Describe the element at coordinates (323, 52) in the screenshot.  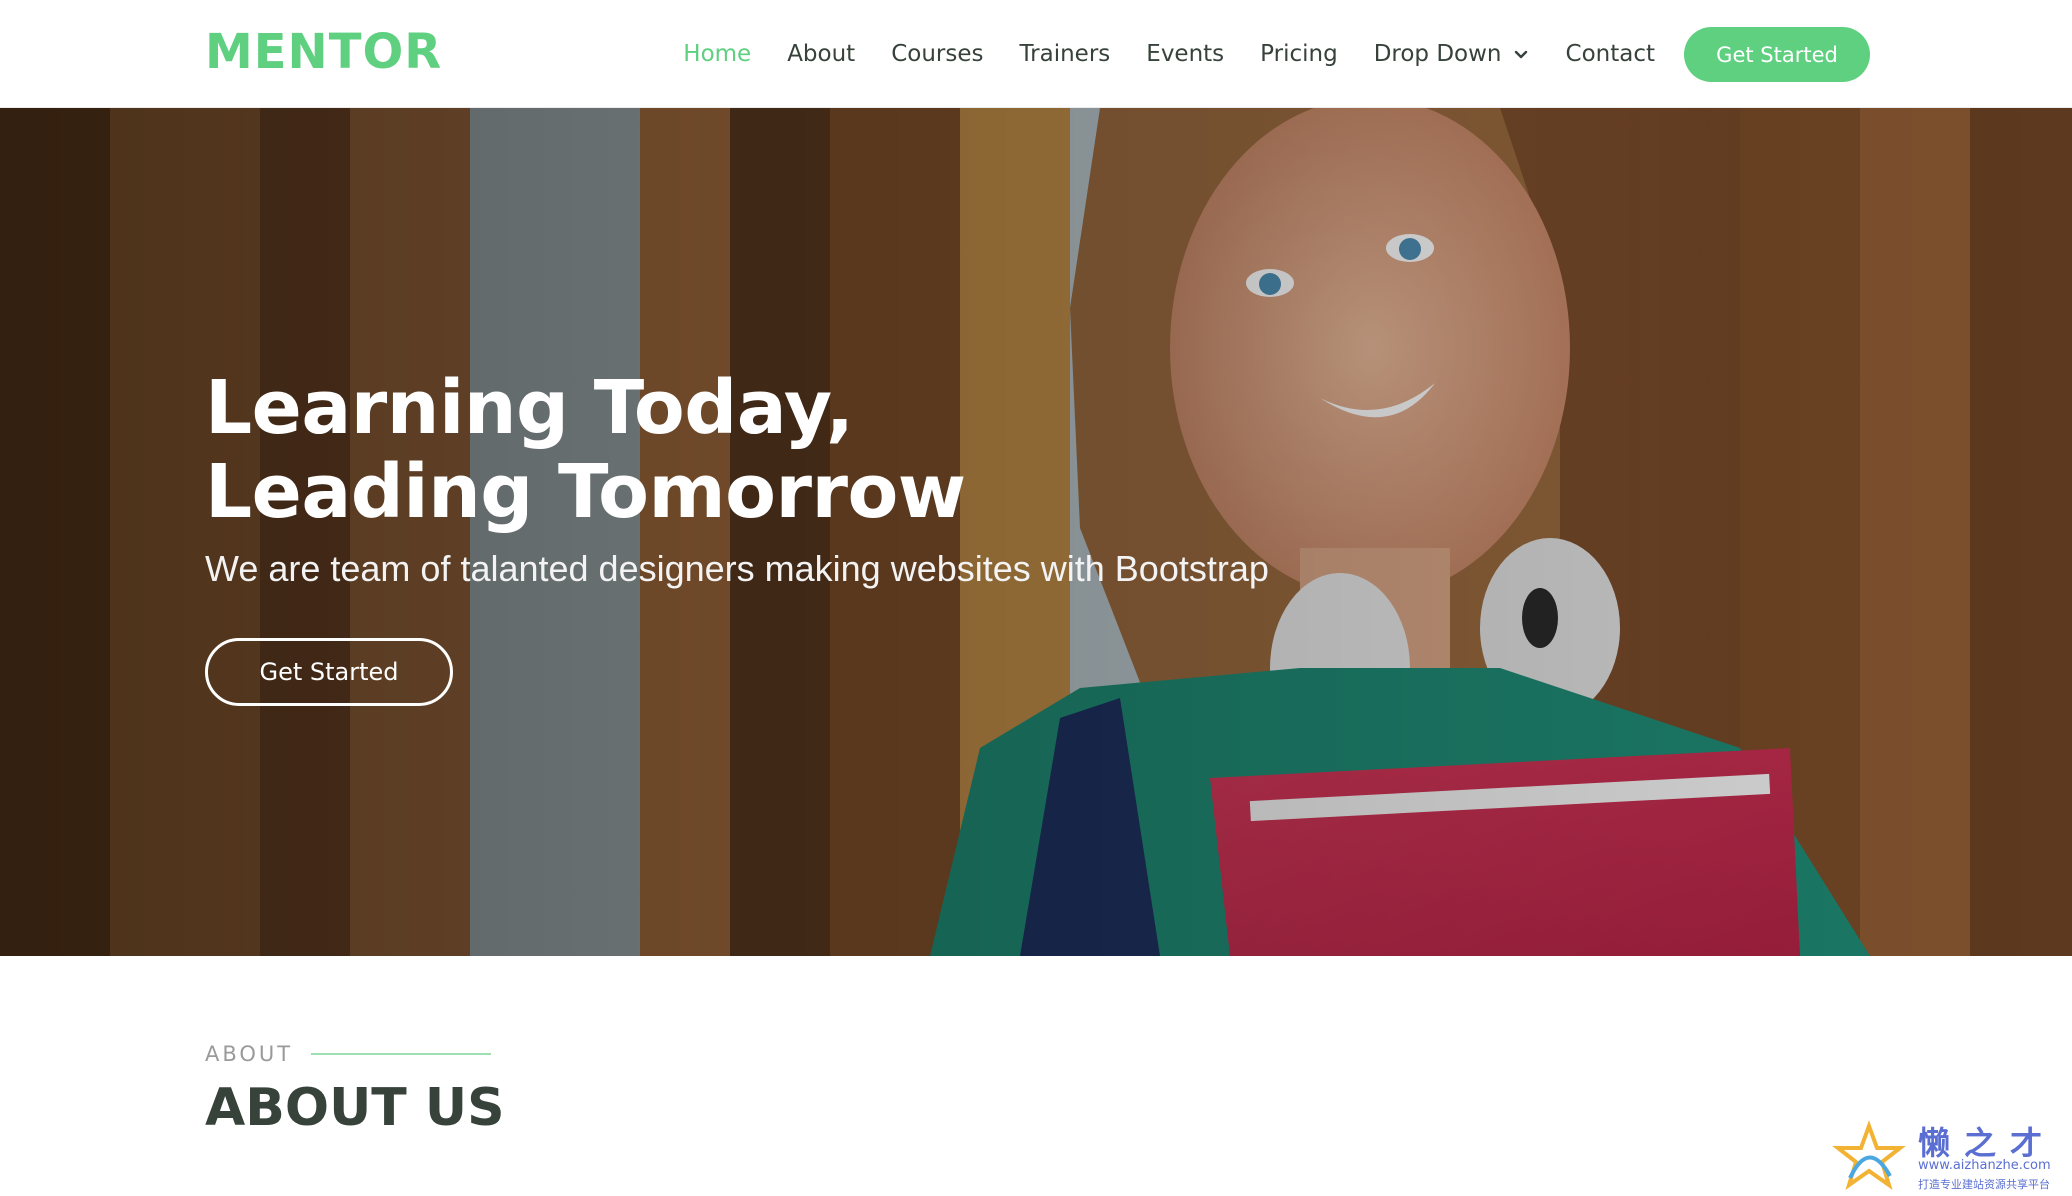
I see `site-logo: MENTOR` at that location.